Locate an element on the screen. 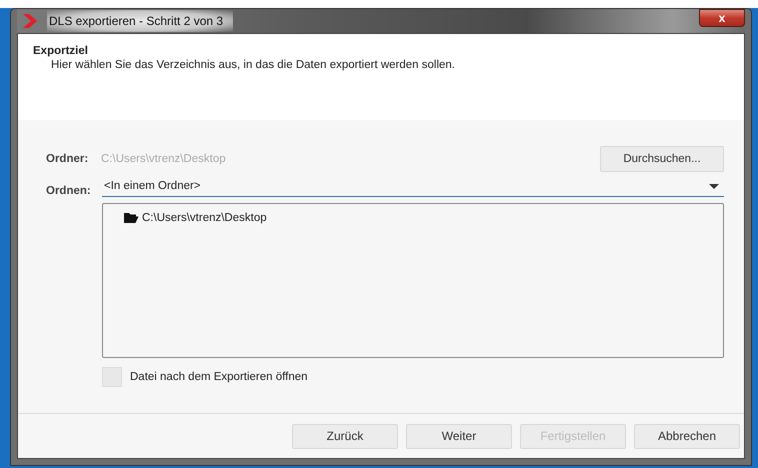 The image size is (758, 468). window-title: DLS exportieren - Schritt 2 von 3 is located at coordinates (140, 21).